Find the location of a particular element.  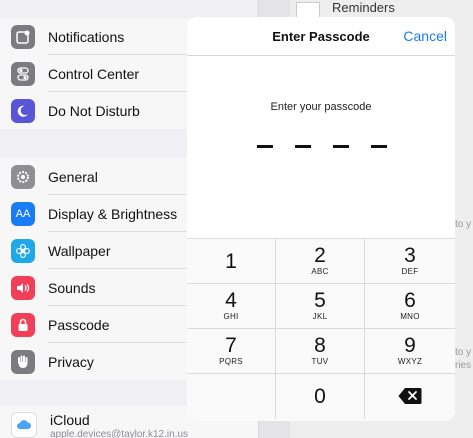

key-4: 4 GHI is located at coordinates (231, 306).